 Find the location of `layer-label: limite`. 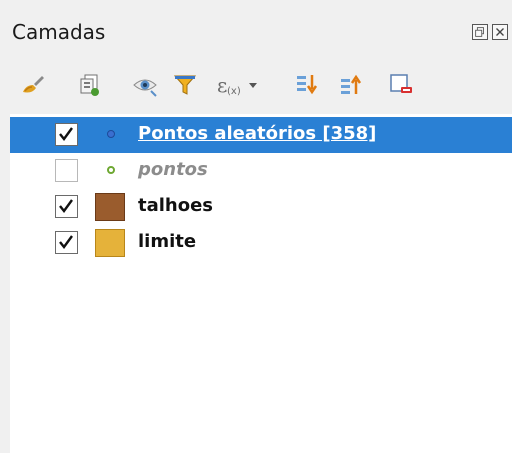

layer-label: limite is located at coordinates (167, 241).